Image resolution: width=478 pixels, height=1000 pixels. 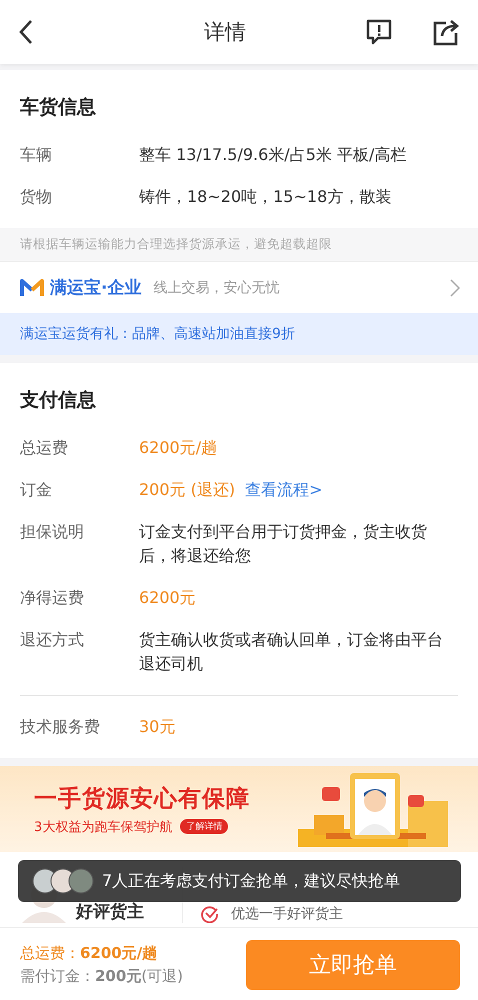 What do you see at coordinates (96, 288) in the screenshot?
I see `brand-name: 满运宝·企业` at bounding box center [96, 288].